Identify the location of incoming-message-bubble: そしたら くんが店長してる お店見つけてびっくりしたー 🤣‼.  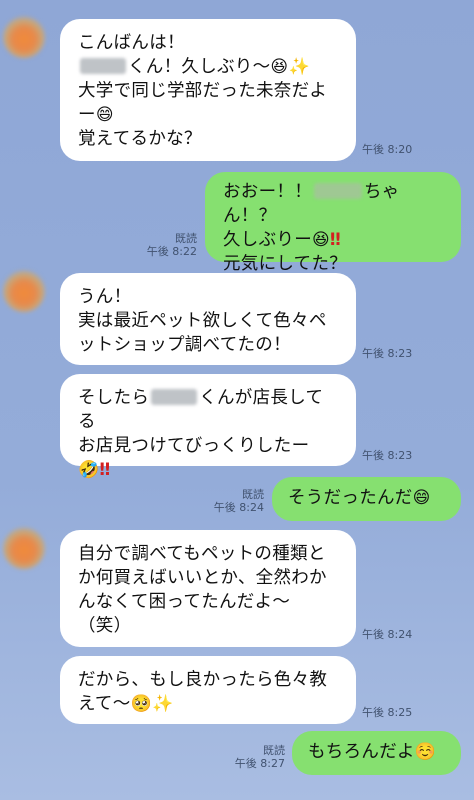
(208, 427).